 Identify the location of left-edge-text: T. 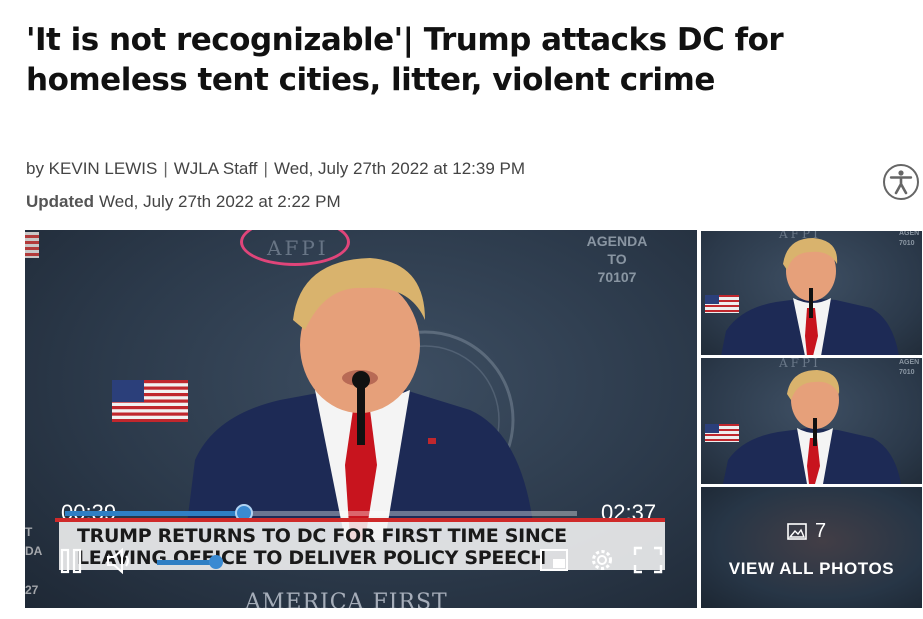
(29, 532).